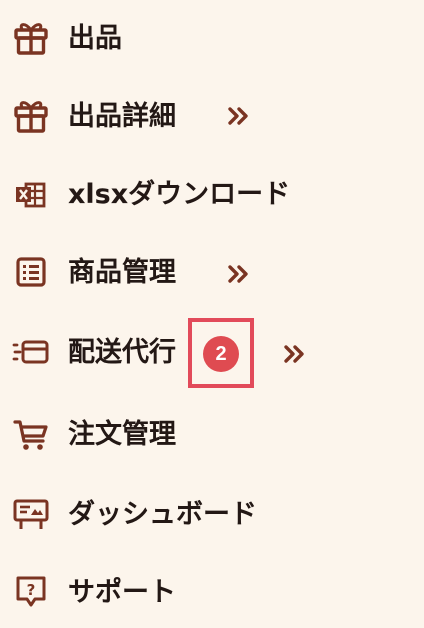  Describe the element at coordinates (31, 194) in the screenshot. I see `excel-file-icon` at that location.